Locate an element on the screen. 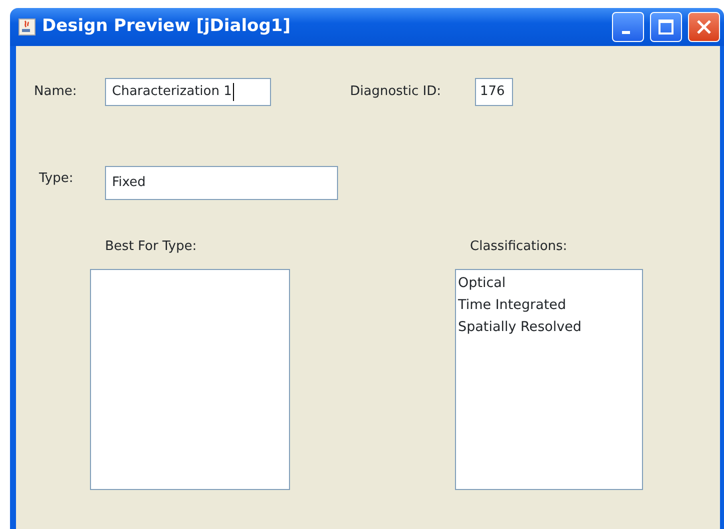  close-button is located at coordinates (704, 27).